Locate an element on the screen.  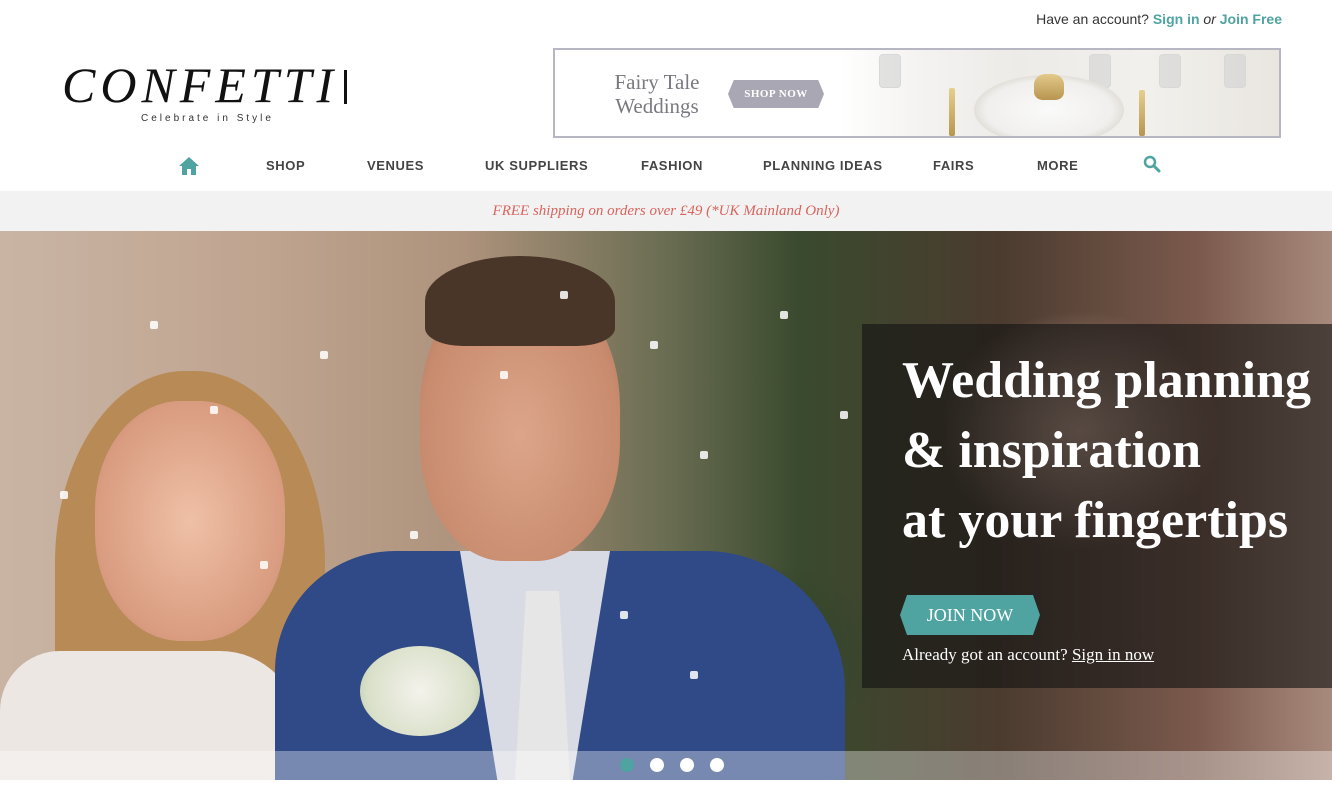
hero-signin-line: Already got an account? Sign in now is located at coordinates (1028, 655).